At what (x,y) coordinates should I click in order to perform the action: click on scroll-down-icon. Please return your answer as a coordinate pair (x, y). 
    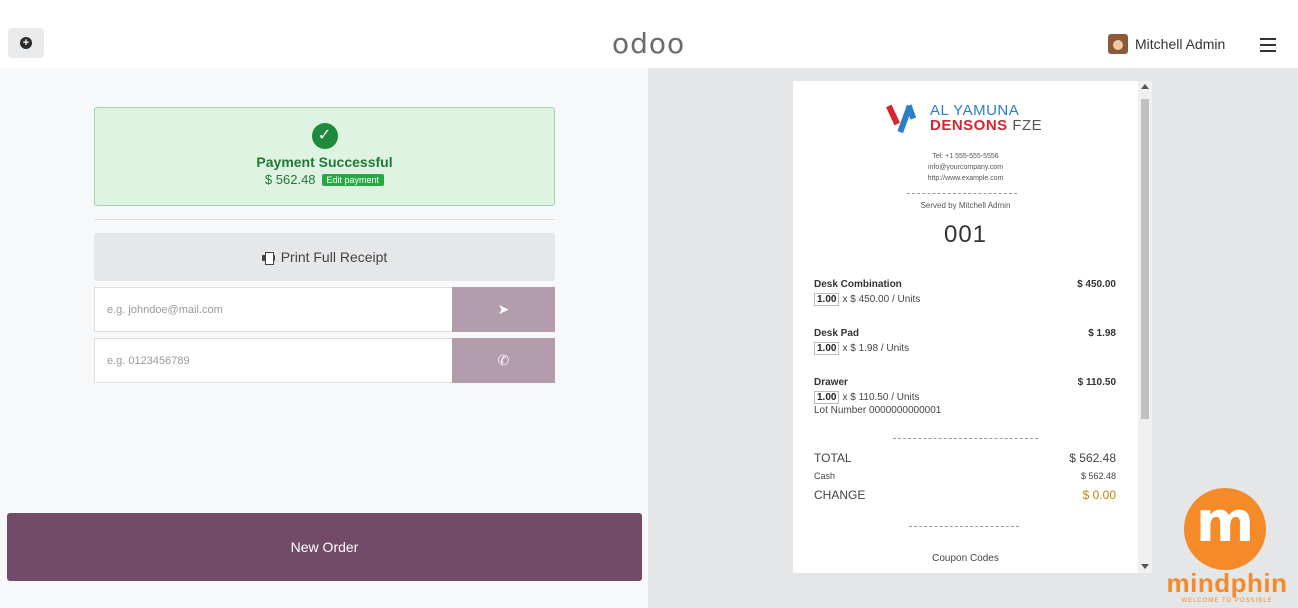
    Looking at the image, I should click on (1145, 566).